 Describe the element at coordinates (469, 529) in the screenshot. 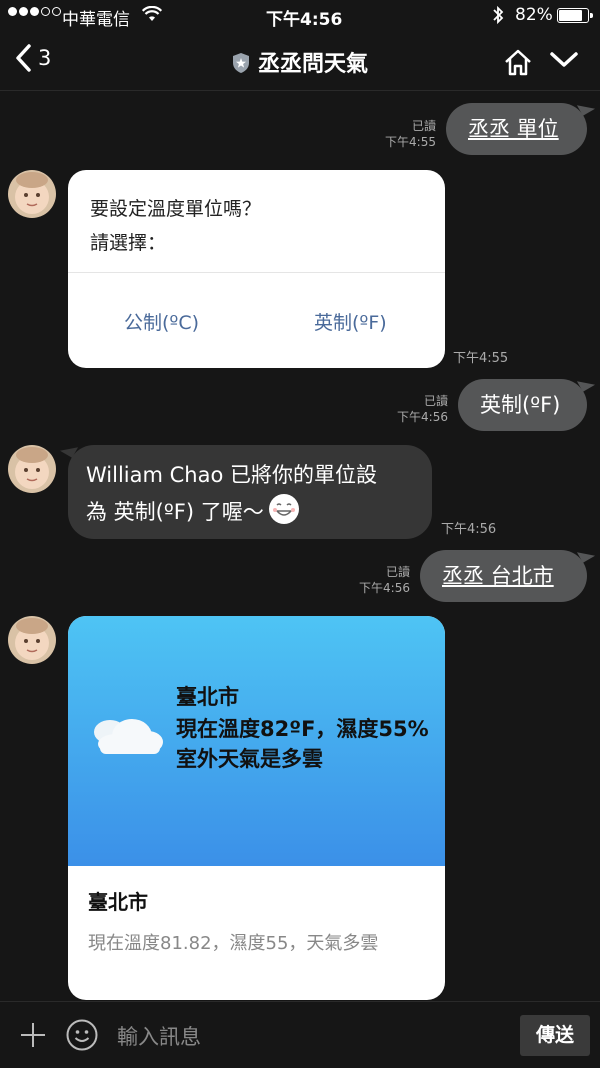

I see `message-time: 下午4:56` at that location.